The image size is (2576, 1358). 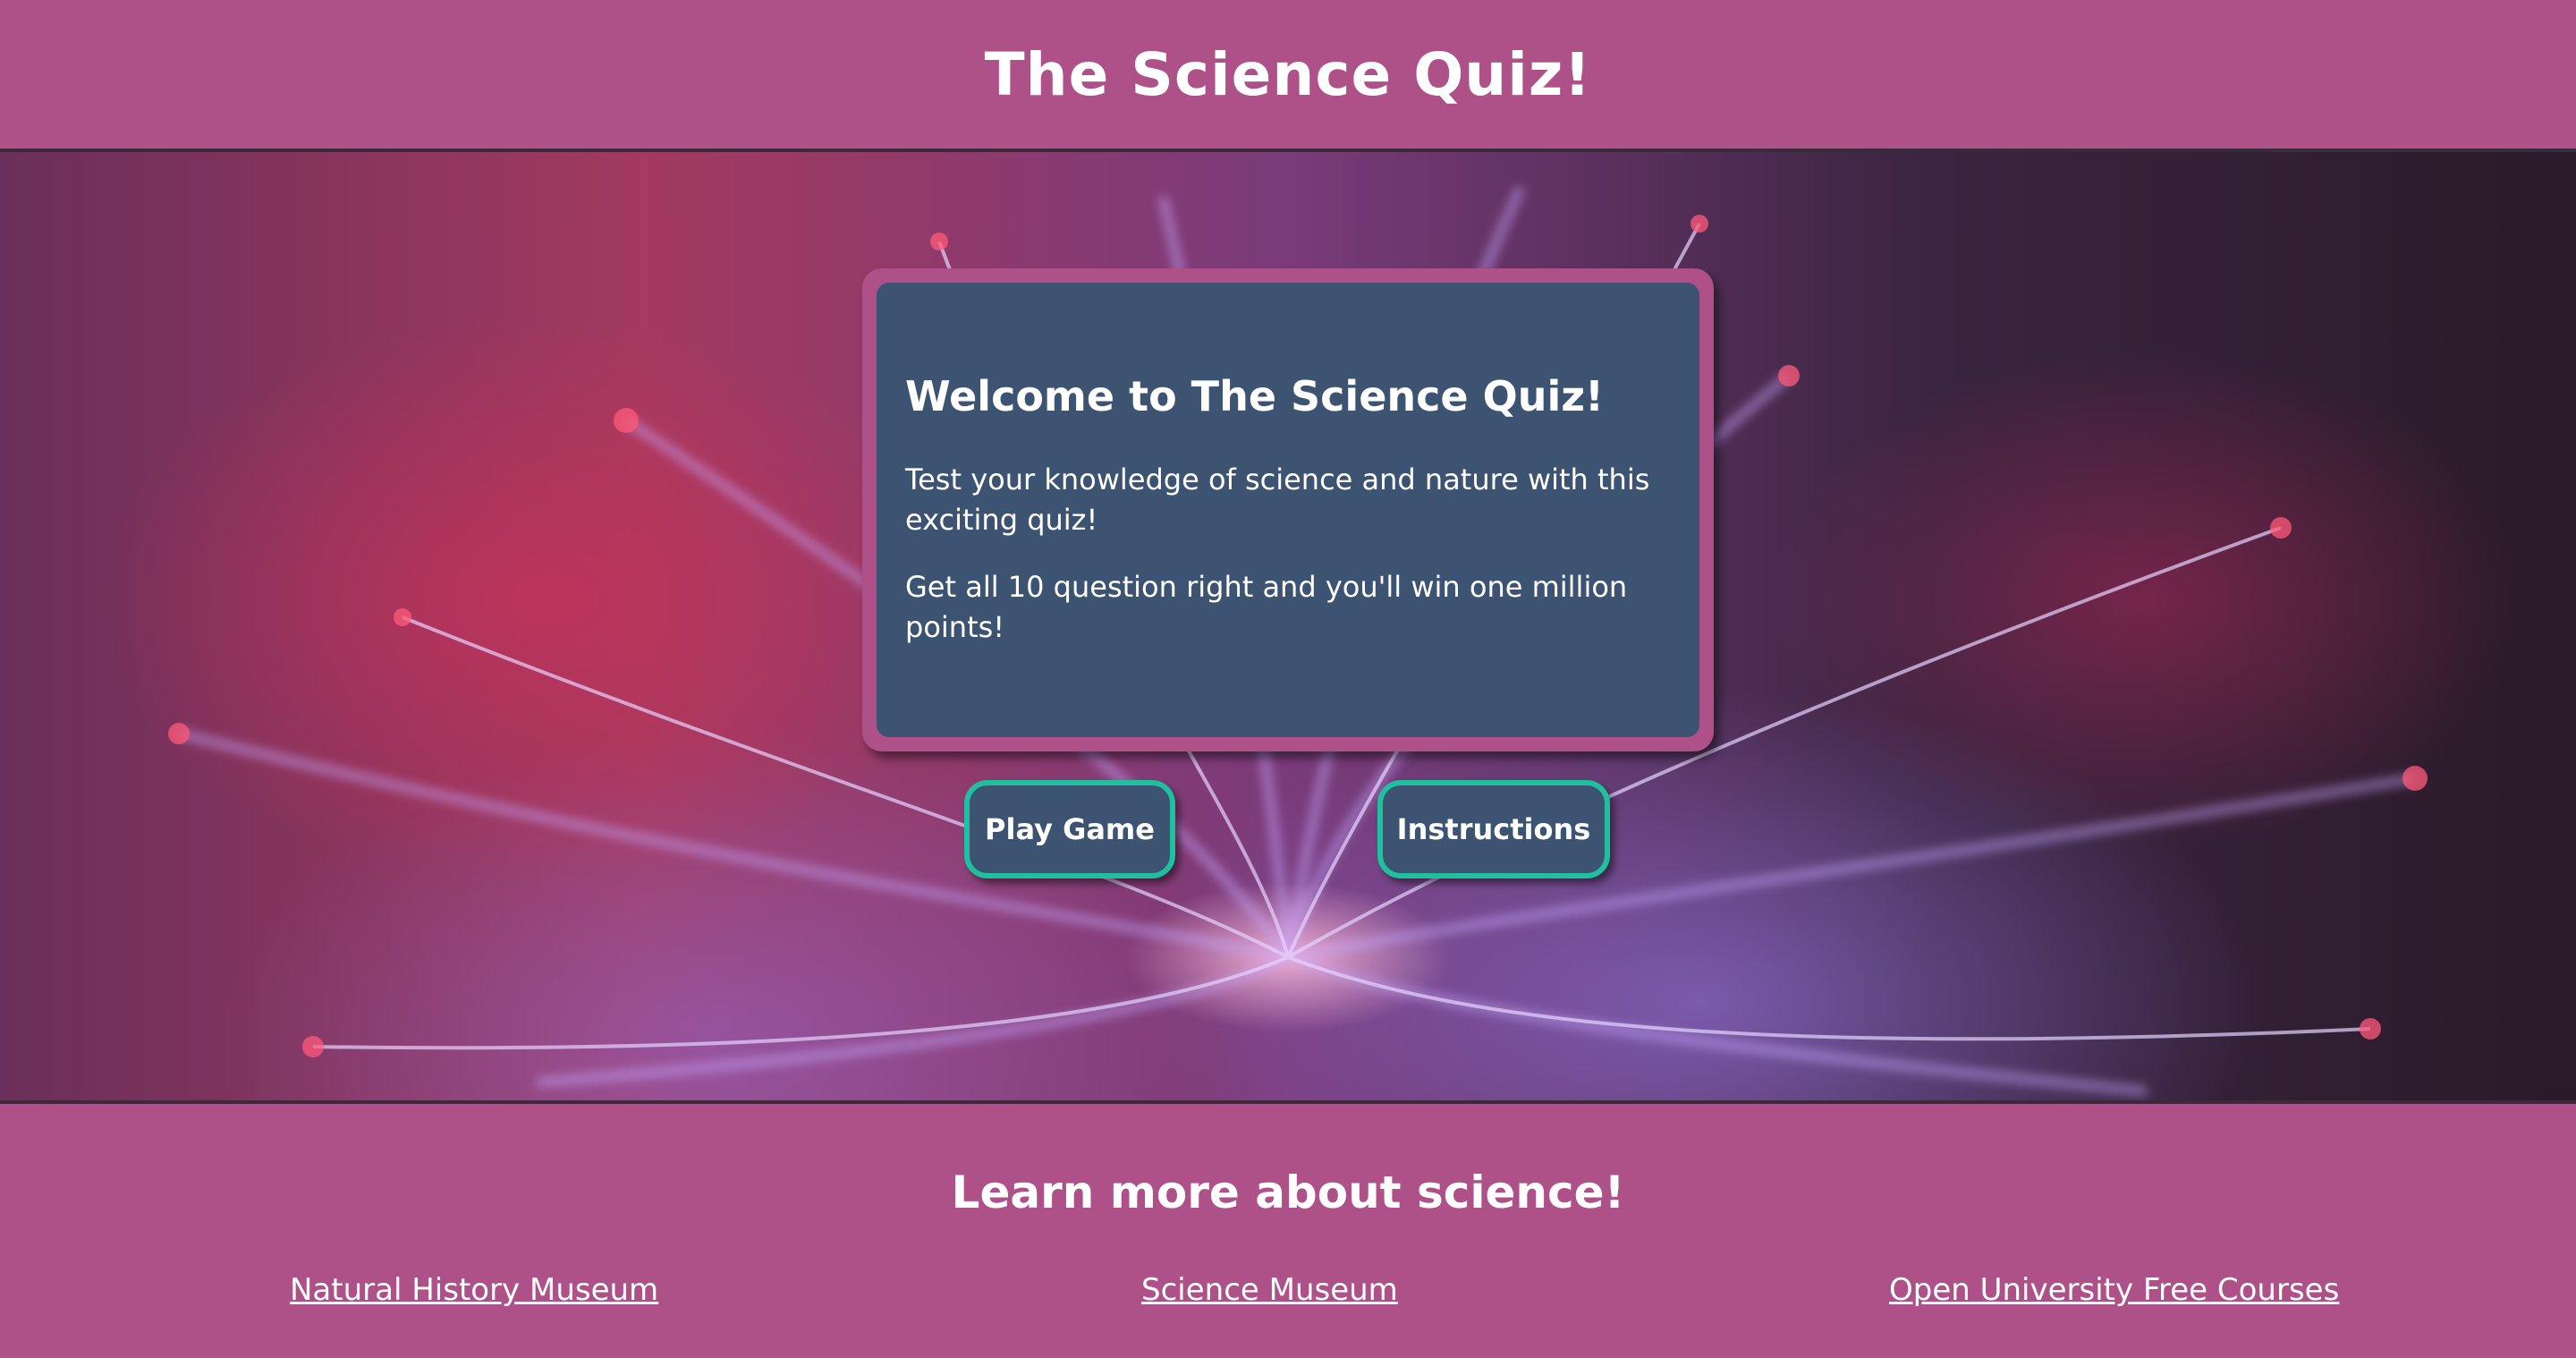 What do you see at coordinates (1288, 1192) in the screenshot?
I see `footer-heading: Learn more about science!` at bounding box center [1288, 1192].